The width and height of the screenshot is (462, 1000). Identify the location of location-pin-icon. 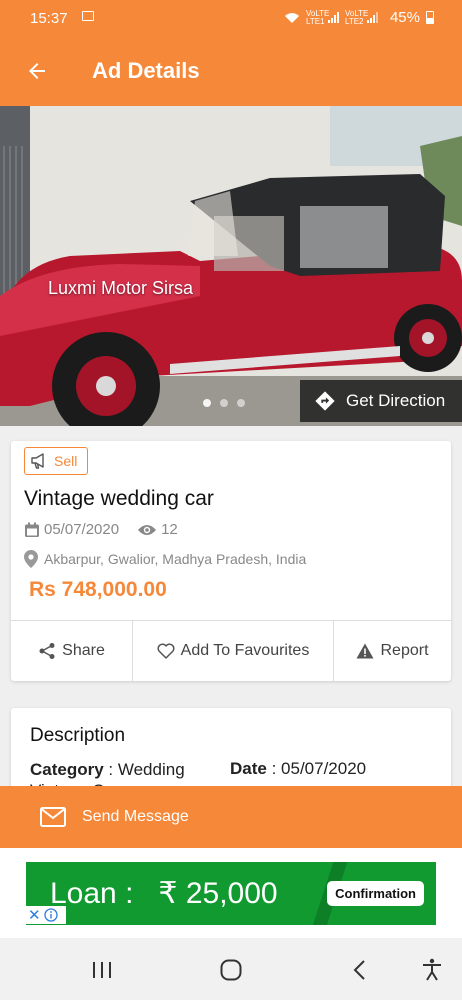
(31, 559).